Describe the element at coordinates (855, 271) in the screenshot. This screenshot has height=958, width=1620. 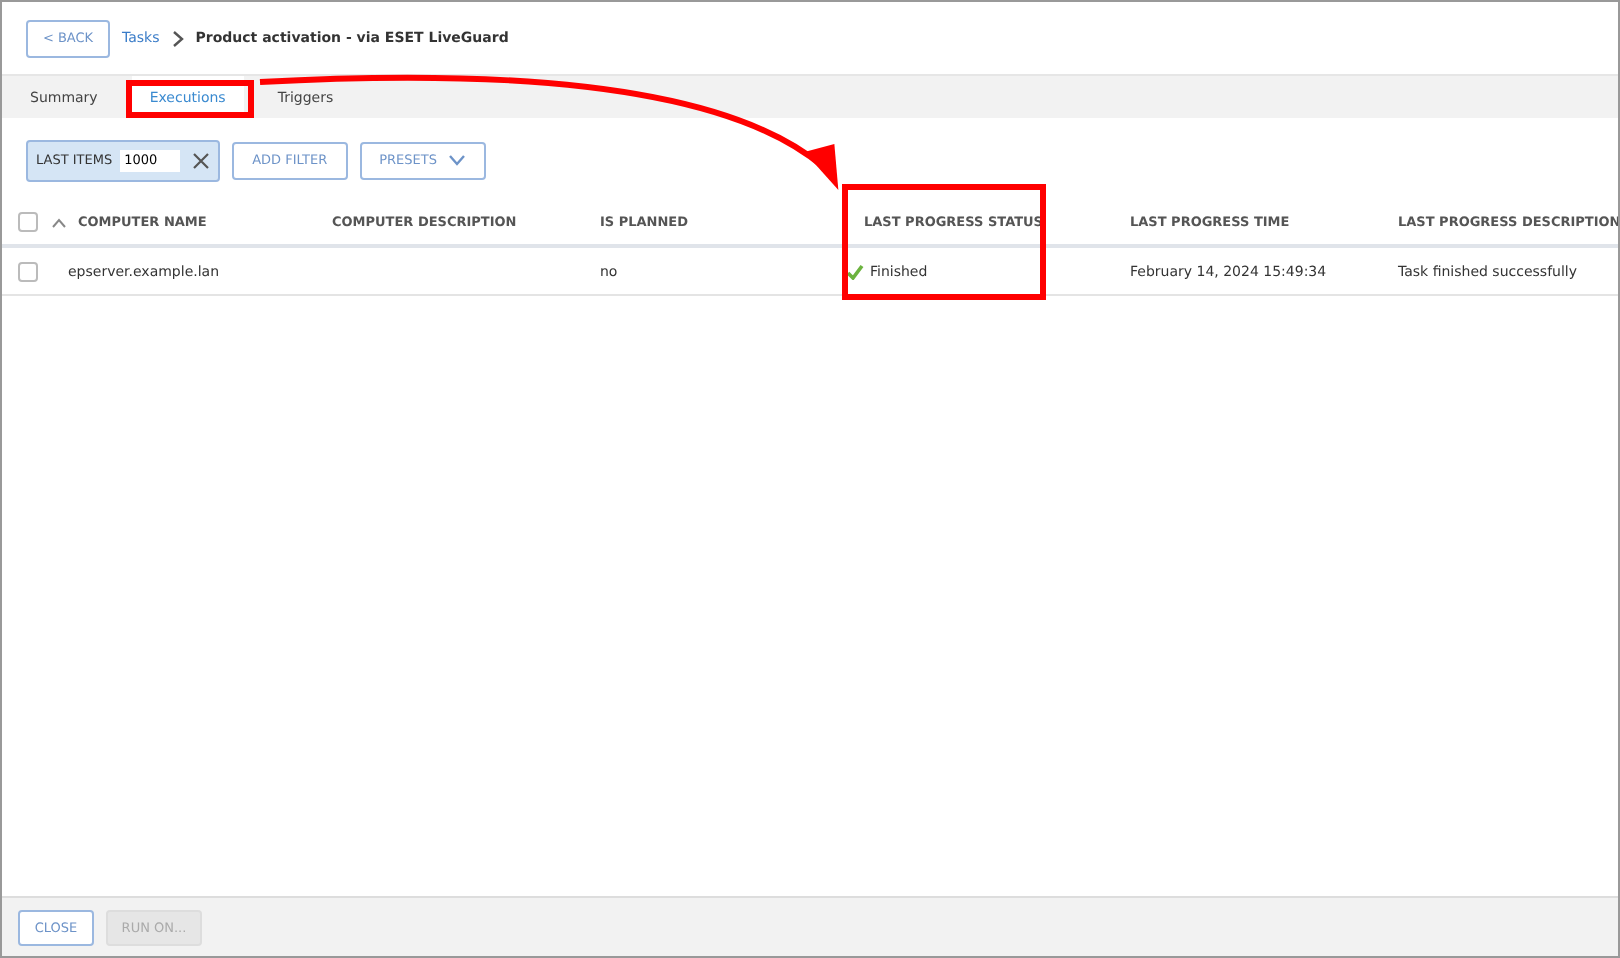
I see `checkmark-icon` at that location.